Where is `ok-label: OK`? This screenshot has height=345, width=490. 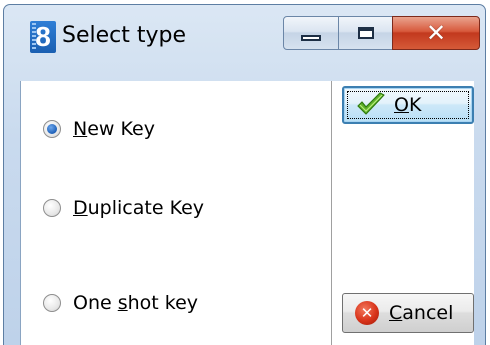 ok-label: OK is located at coordinates (408, 105).